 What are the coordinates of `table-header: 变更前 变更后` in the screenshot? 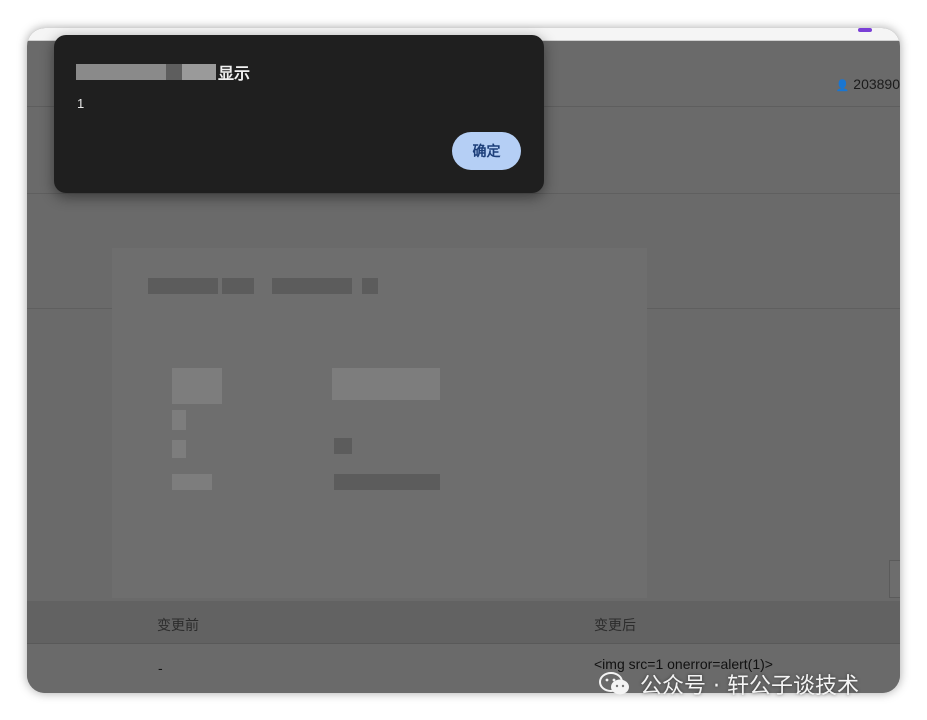 It's located at (463, 622).